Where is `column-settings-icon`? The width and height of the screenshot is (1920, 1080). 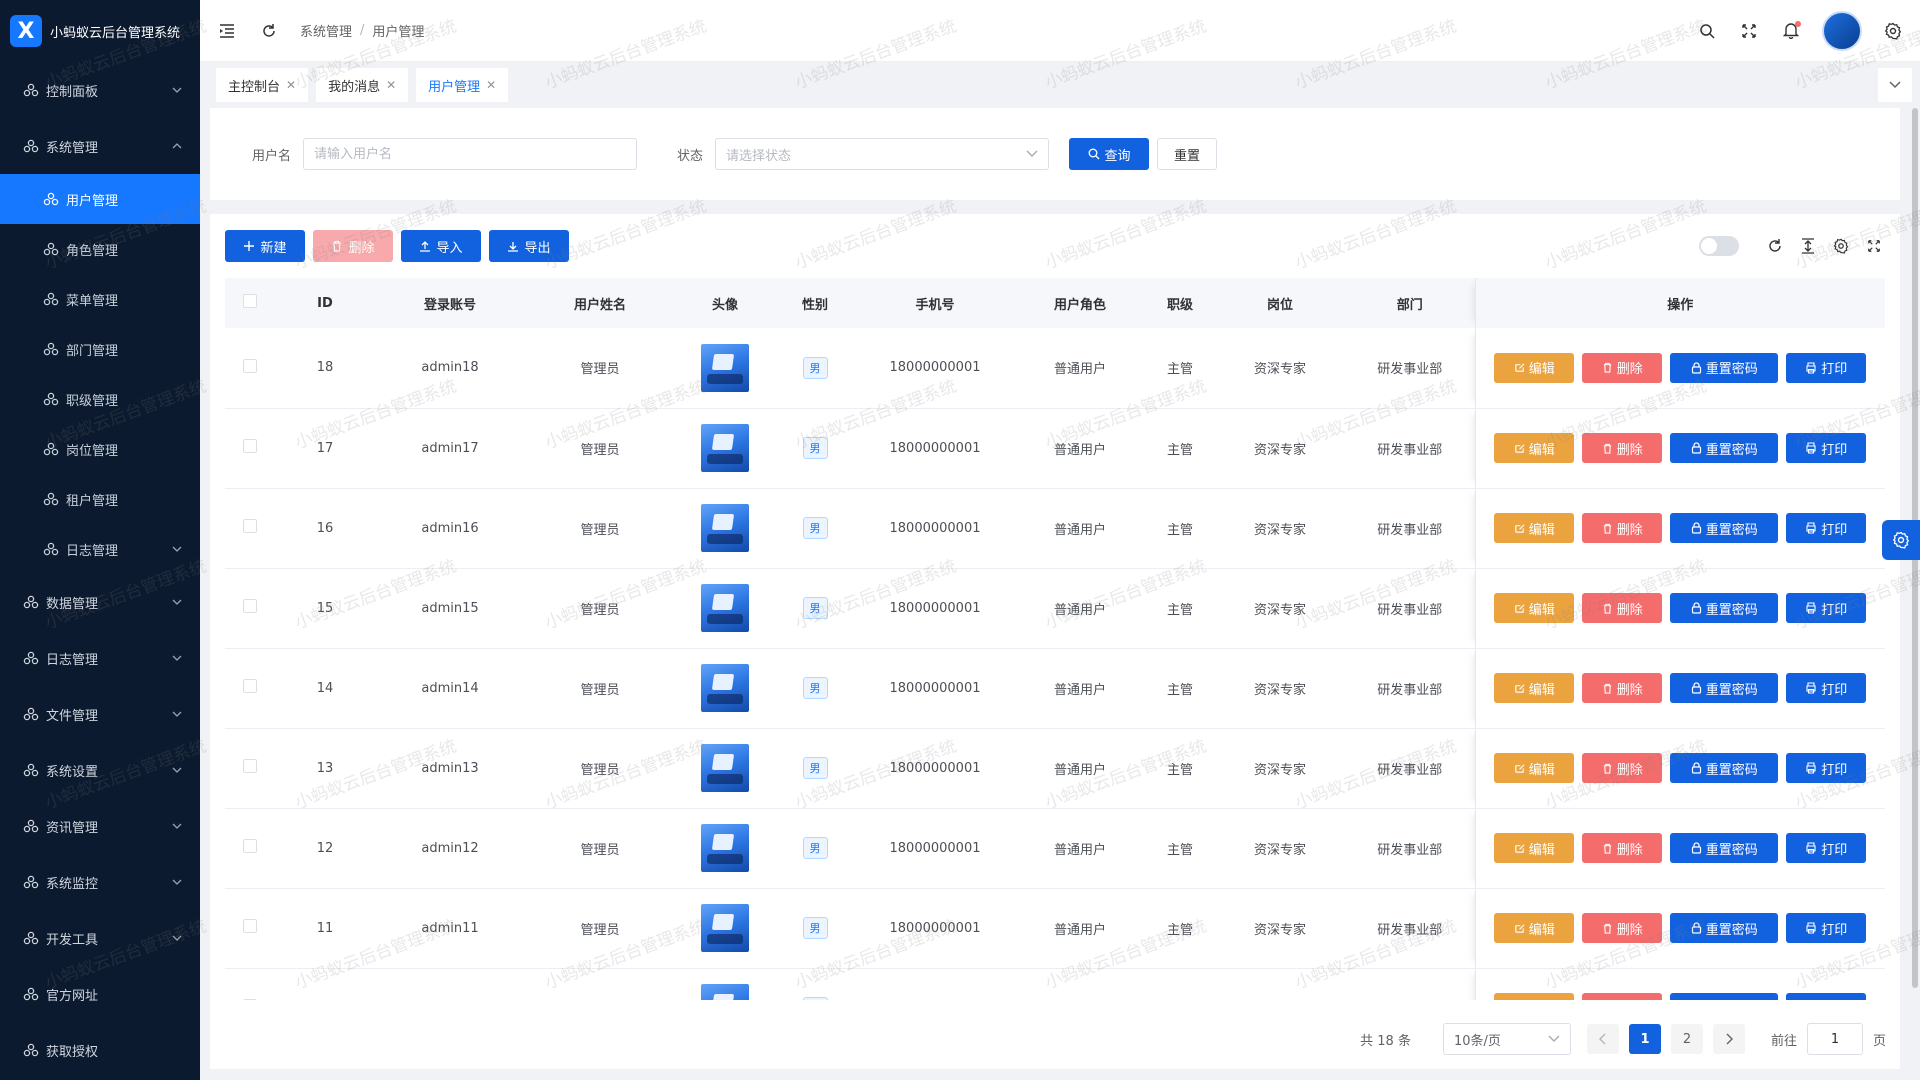
column-settings-icon is located at coordinates (1841, 246).